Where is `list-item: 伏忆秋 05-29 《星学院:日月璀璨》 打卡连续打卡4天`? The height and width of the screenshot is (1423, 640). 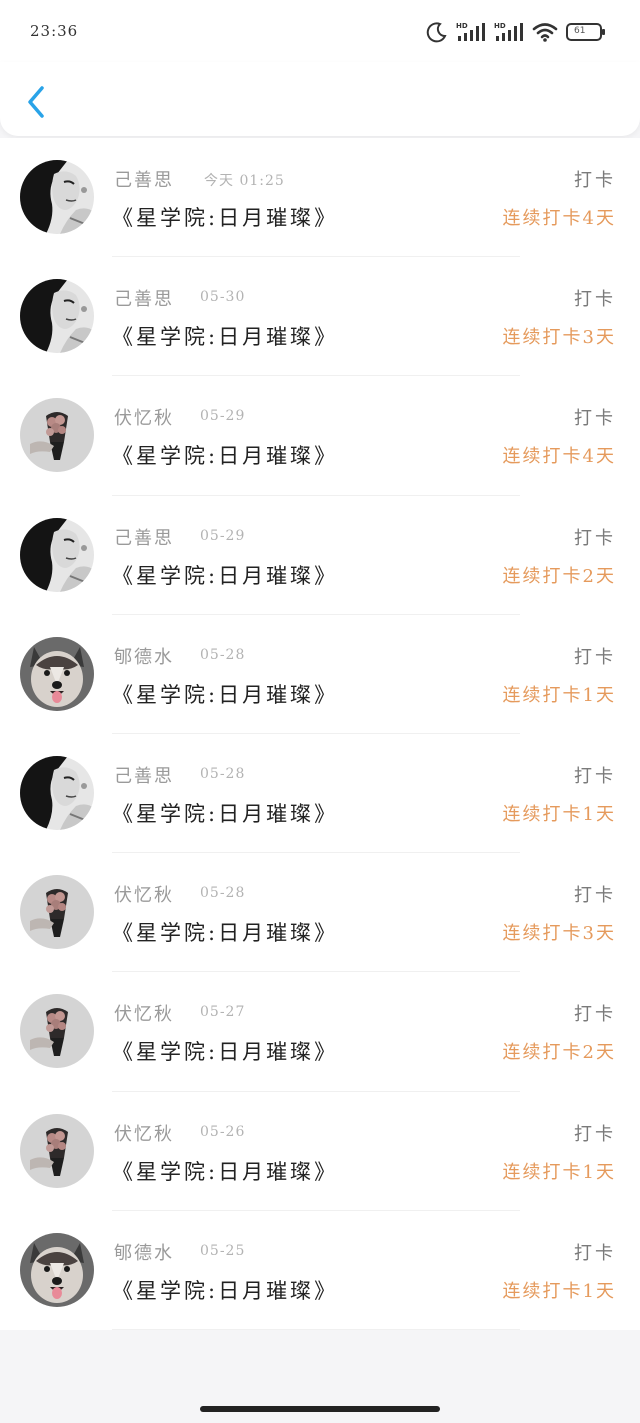 list-item: 伏忆秋 05-29 《星学院:日月璀璨》 打卡连续打卡4天 is located at coordinates (320, 436).